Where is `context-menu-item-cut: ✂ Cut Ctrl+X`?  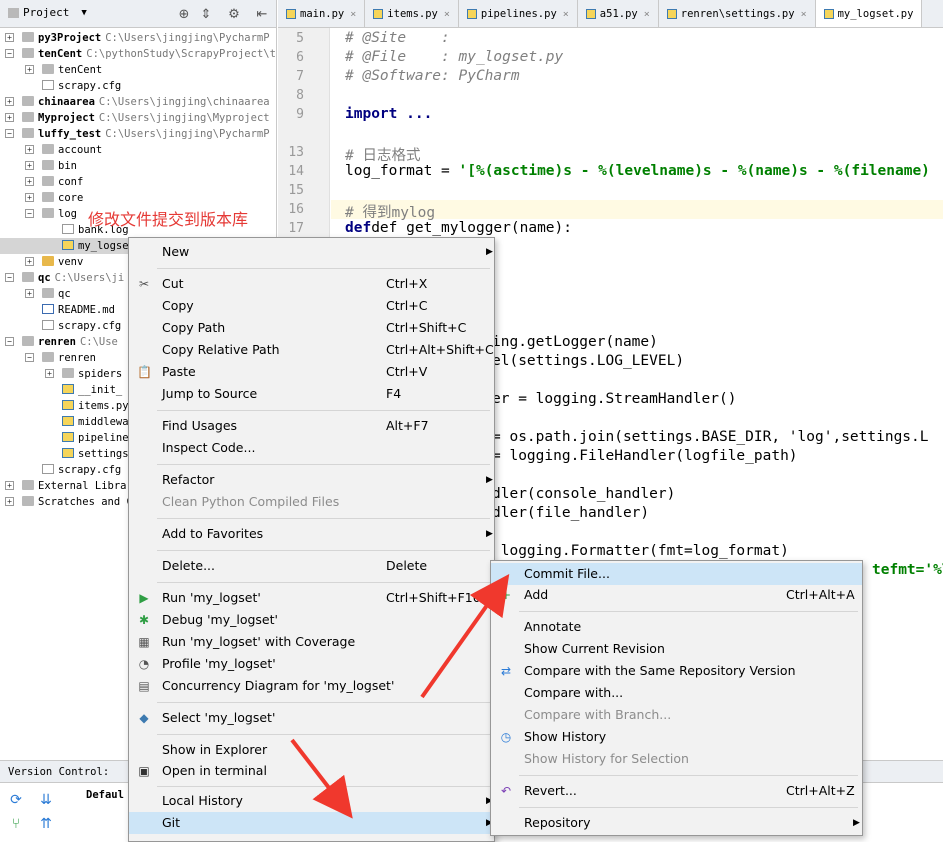
context-menu-item-cut: ✂ Cut Ctrl+X is located at coordinates (311, 284).